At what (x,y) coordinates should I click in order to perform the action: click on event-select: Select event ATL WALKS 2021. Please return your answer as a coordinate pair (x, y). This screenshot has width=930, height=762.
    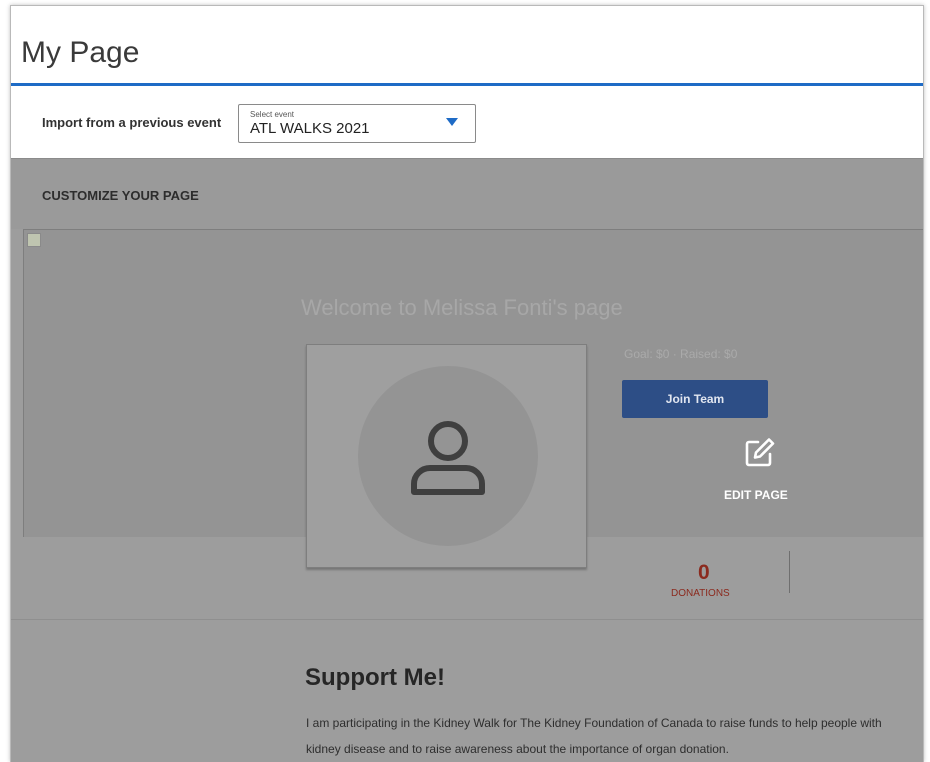
    Looking at the image, I should click on (357, 123).